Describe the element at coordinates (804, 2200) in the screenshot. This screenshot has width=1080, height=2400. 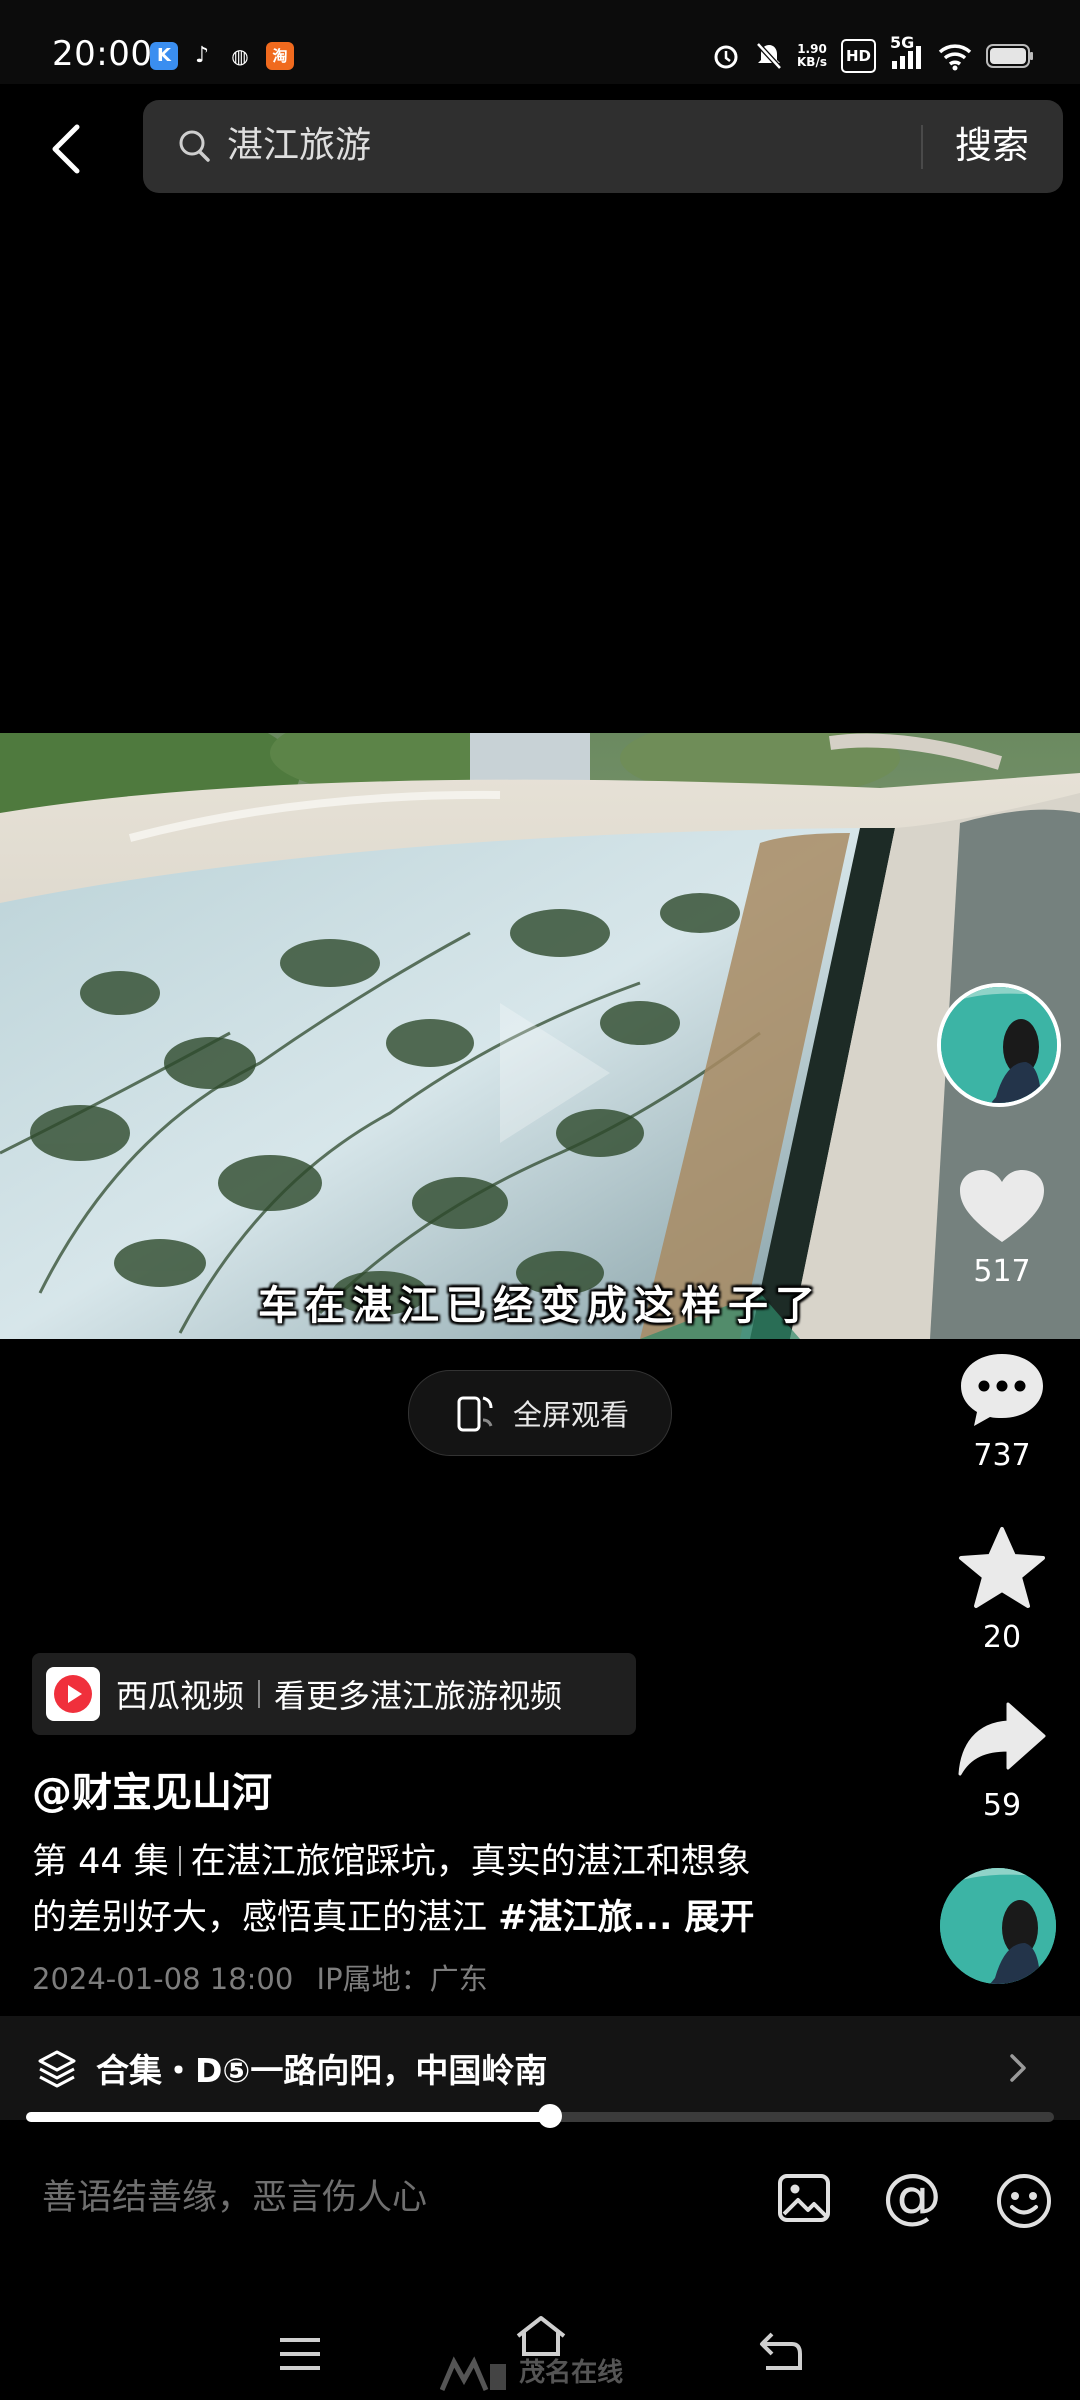
I see `image-picker-icon` at that location.